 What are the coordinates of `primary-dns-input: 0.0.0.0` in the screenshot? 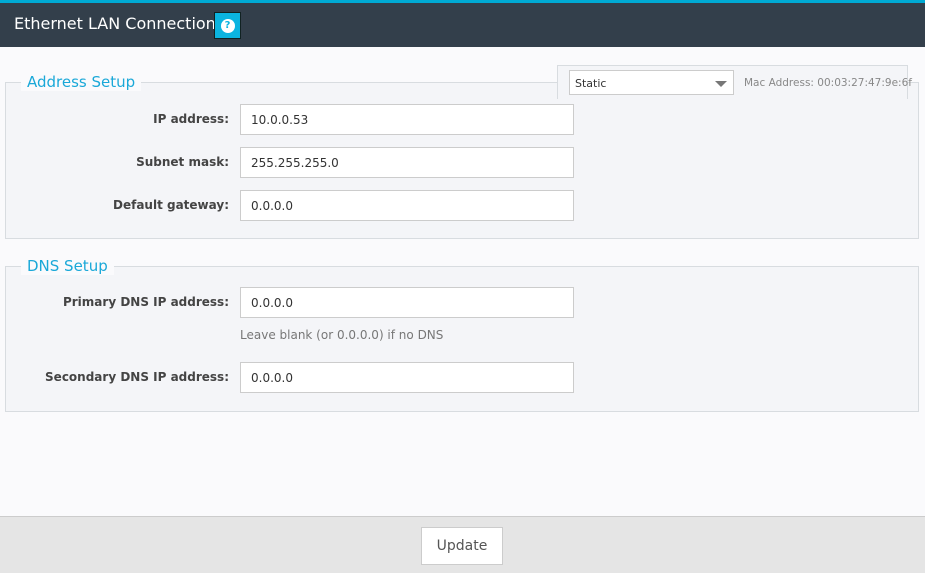 It's located at (407, 302).